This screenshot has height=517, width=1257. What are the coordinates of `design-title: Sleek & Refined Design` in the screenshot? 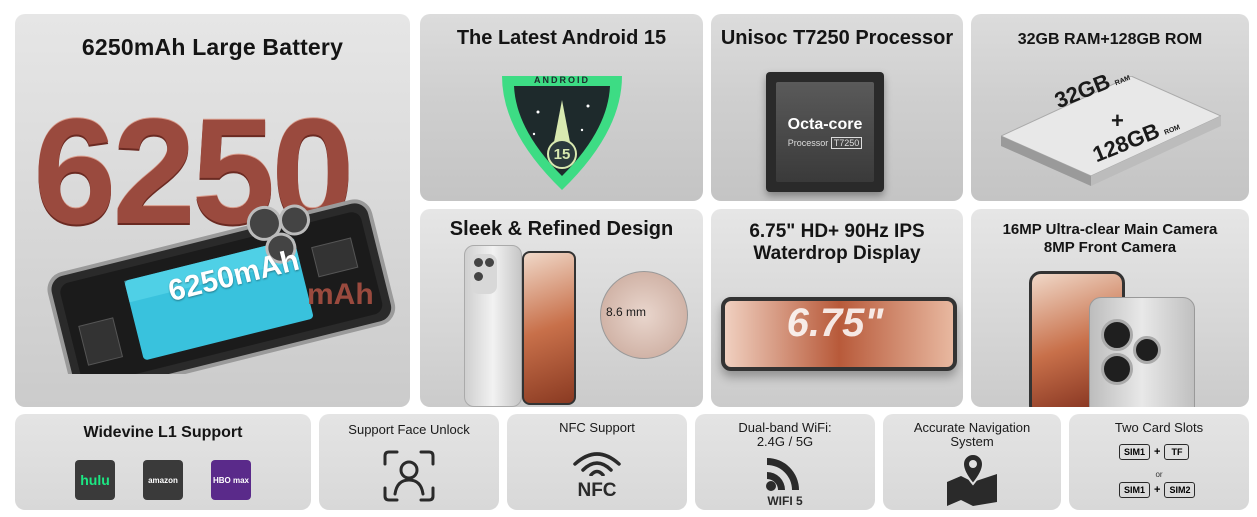 It's located at (561, 229).